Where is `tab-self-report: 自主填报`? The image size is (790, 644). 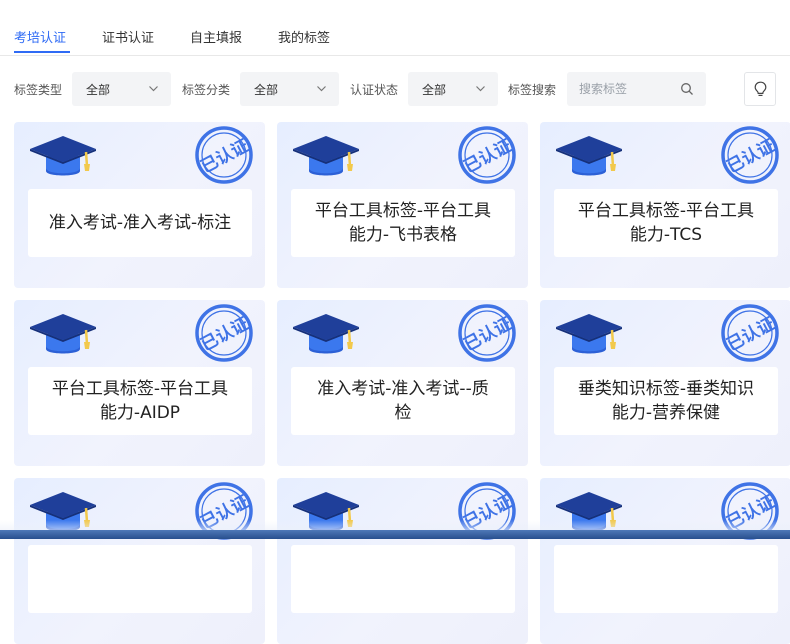
tab-self-report: 自主填报 is located at coordinates (216, 36).